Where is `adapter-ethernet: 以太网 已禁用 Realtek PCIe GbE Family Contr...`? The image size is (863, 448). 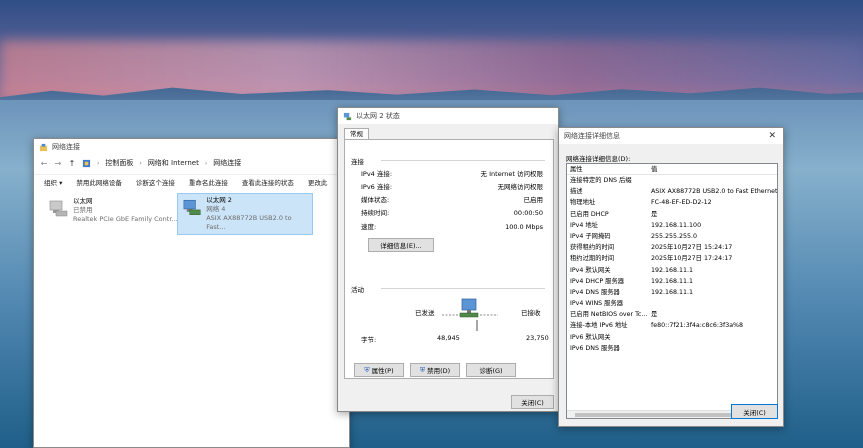 adapter-ethernet: 以太网 已禁用 Realtek PCIe GbE Family Contr... is located at coordinates (116, 210).